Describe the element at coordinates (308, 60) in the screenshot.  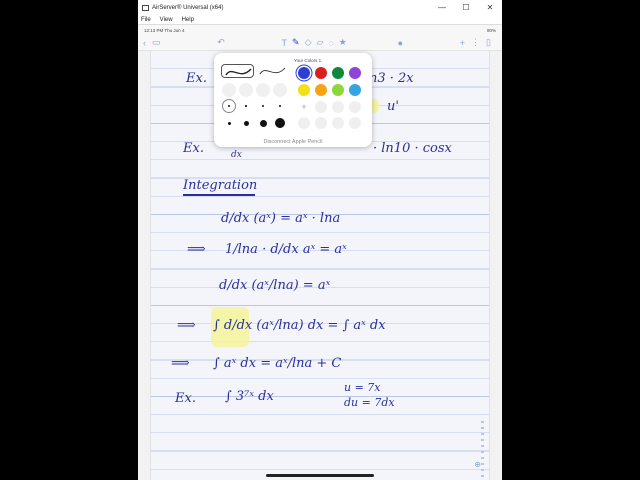
I see `your-colors-caption: Your Colors 1` at that location.